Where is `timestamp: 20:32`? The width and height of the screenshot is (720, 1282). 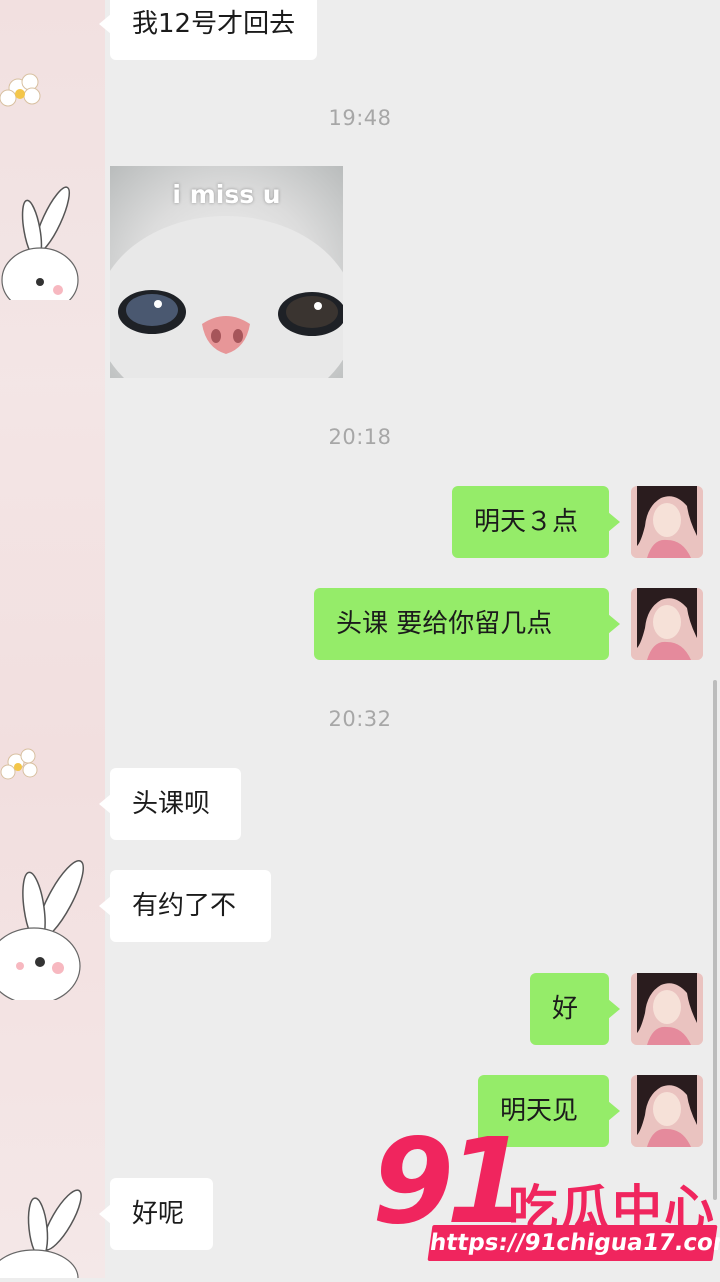
timestamp: 20:32 is located at coordinates (360, 719).